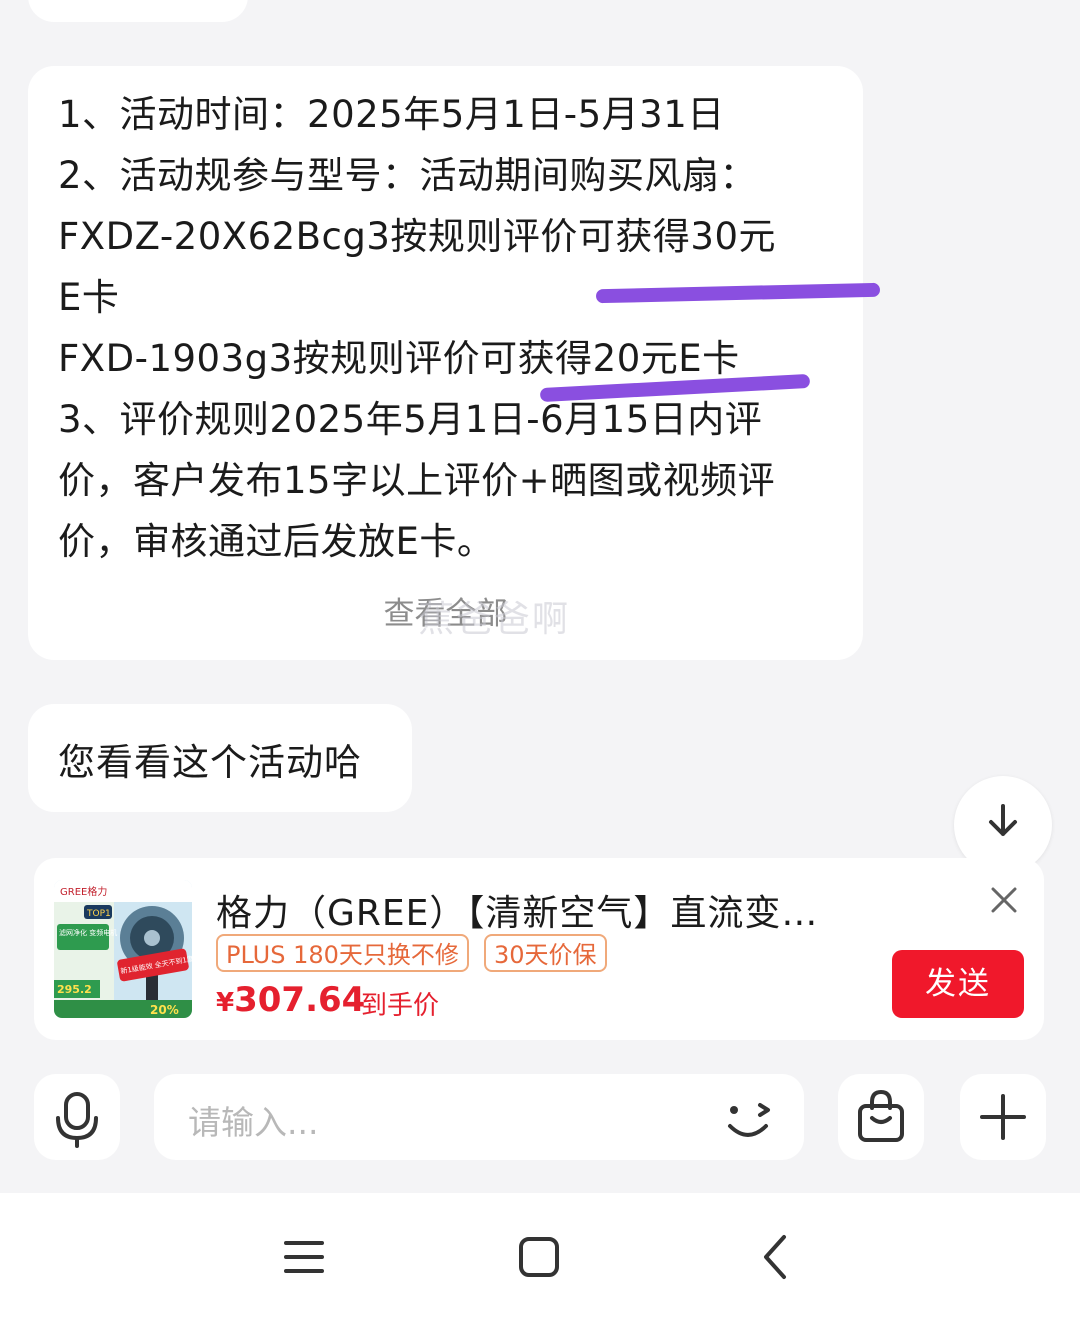  Describe the element at coordinates (417, 236) in the screenshot. I see `message-line: FXDZ-20X62Bcg3按规则评价可获得30元` at that location.